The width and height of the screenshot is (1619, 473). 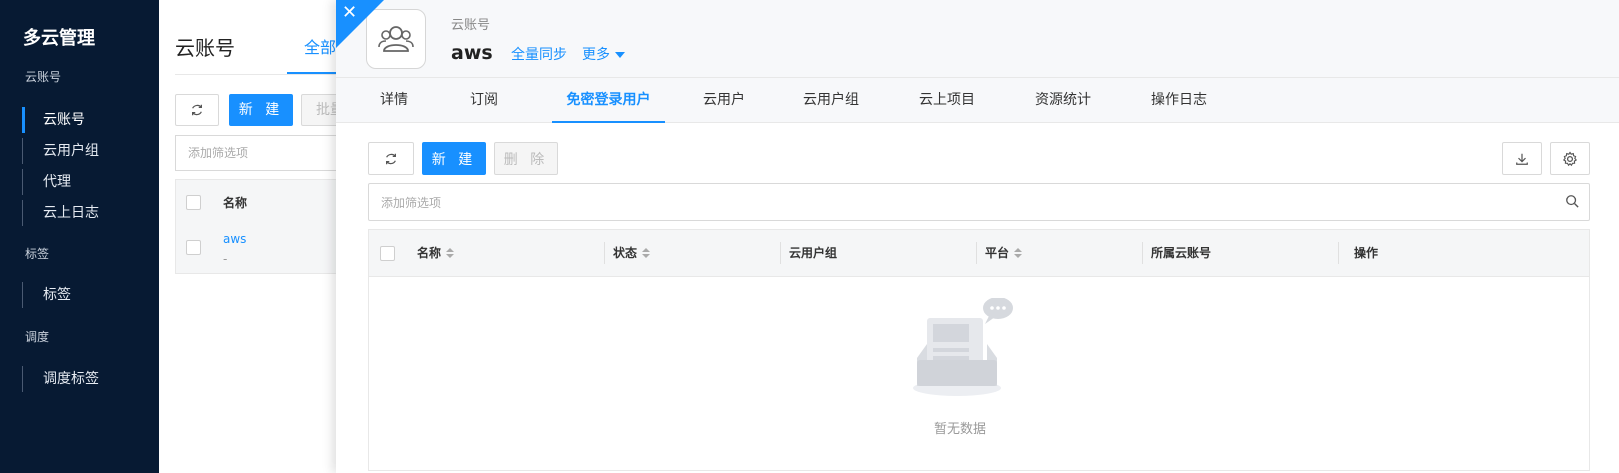 I want to click on page-title: 云账号, so click(x=205, y=48).